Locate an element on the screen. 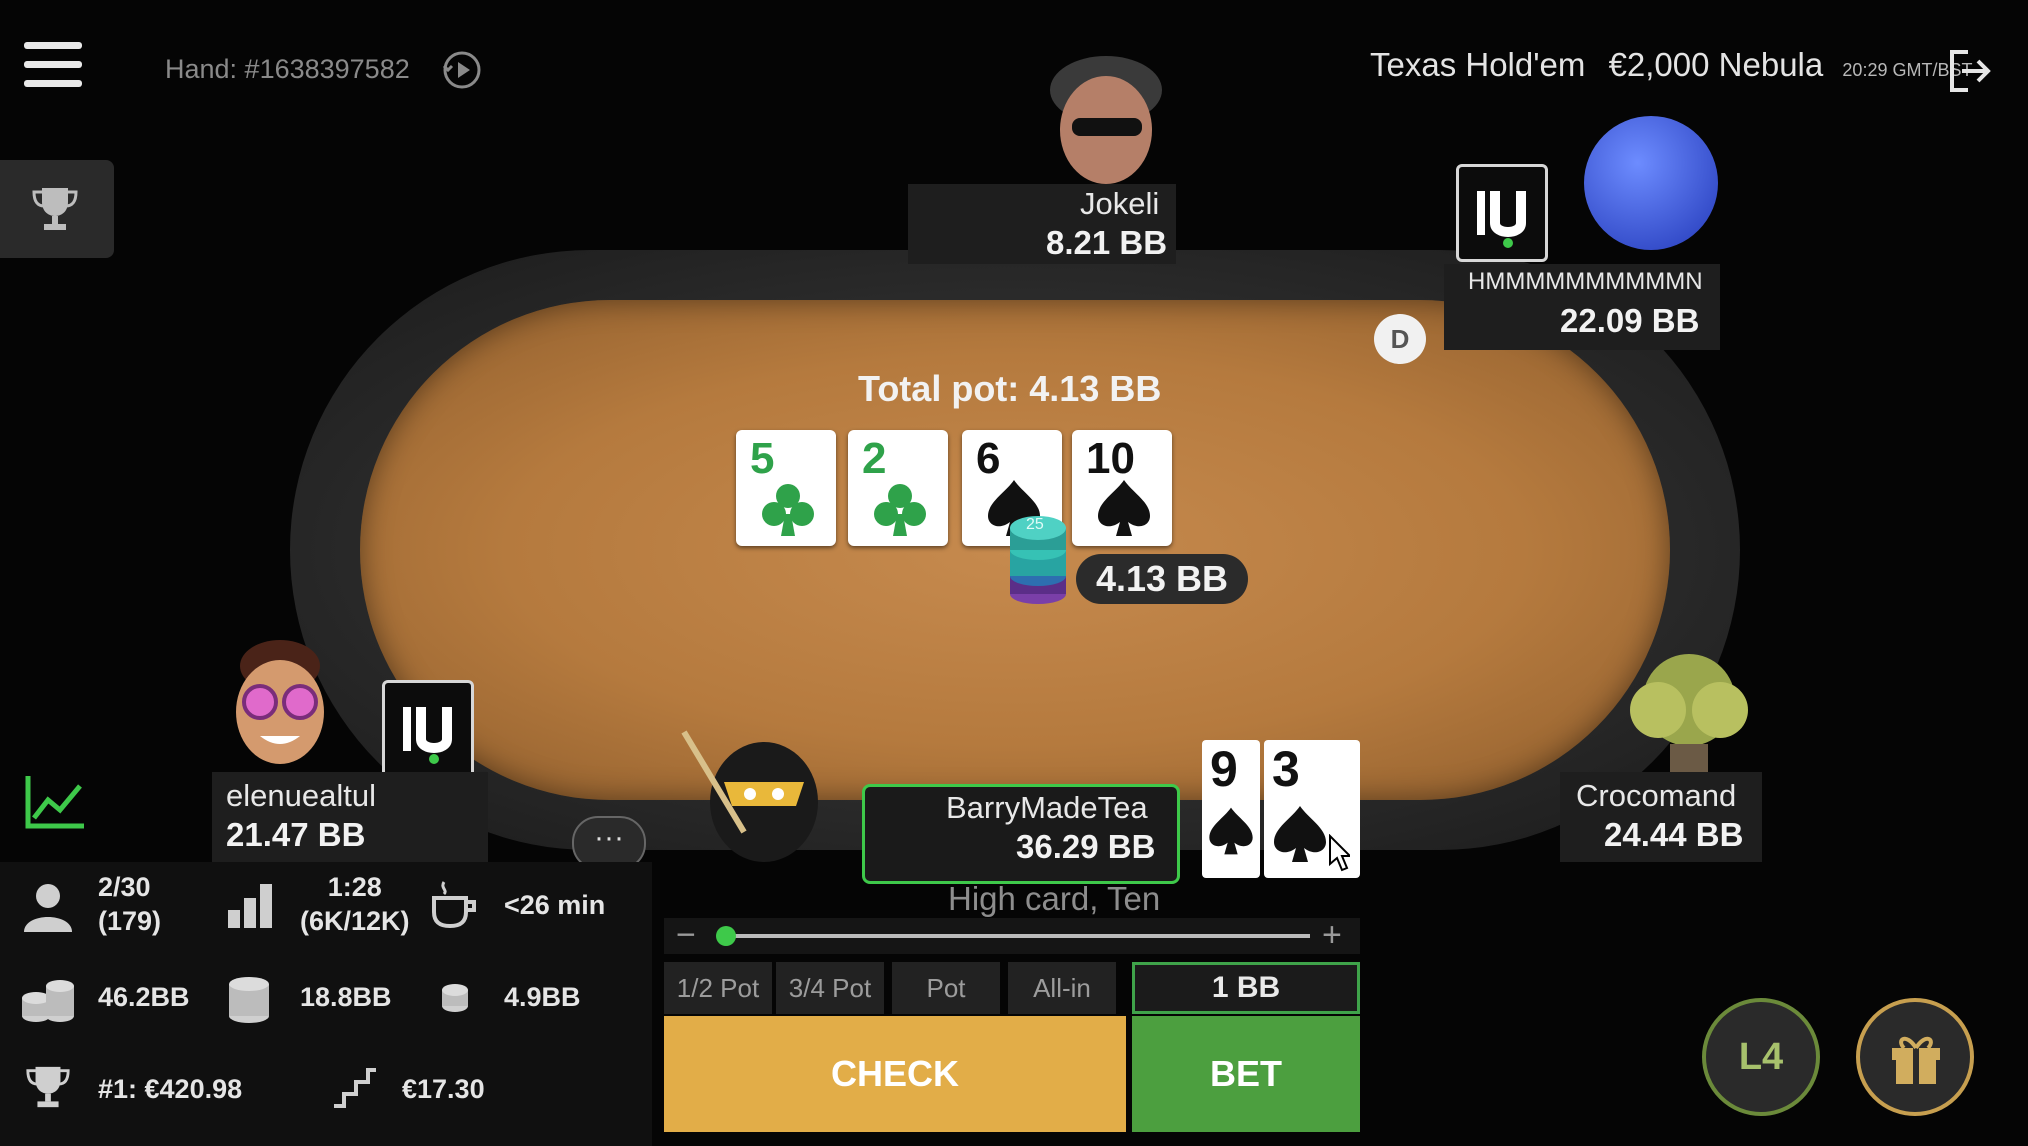 This screenshot has width=2028, height=1146. level-badge-button: L4 is located at coordinates (1761, 1057).